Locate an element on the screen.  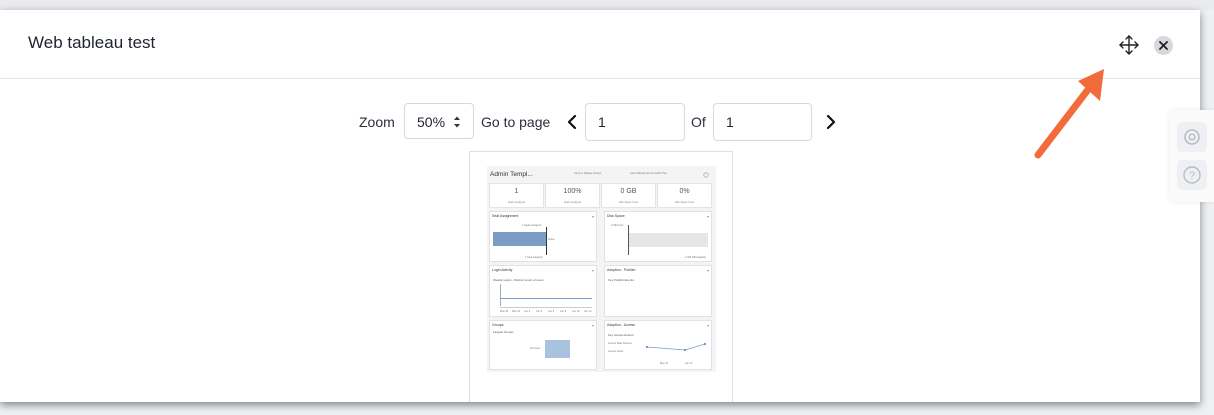
panel-subtitle: Key Publish Events is located at coordinates (621, 280).